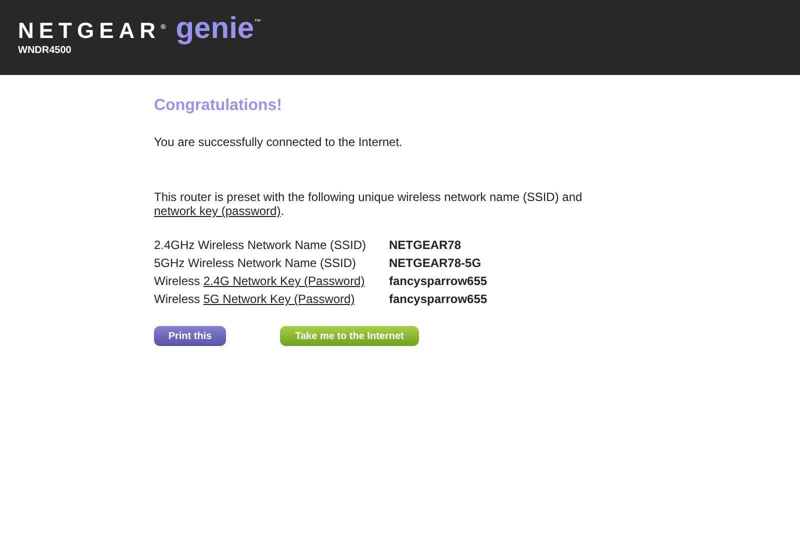 This screenshot has width=800, height=533. What do you see at coordinates (219, 29) in the screenshot?
I see `product-logo: genie$^{™}$` at bounding box center [219, 29].